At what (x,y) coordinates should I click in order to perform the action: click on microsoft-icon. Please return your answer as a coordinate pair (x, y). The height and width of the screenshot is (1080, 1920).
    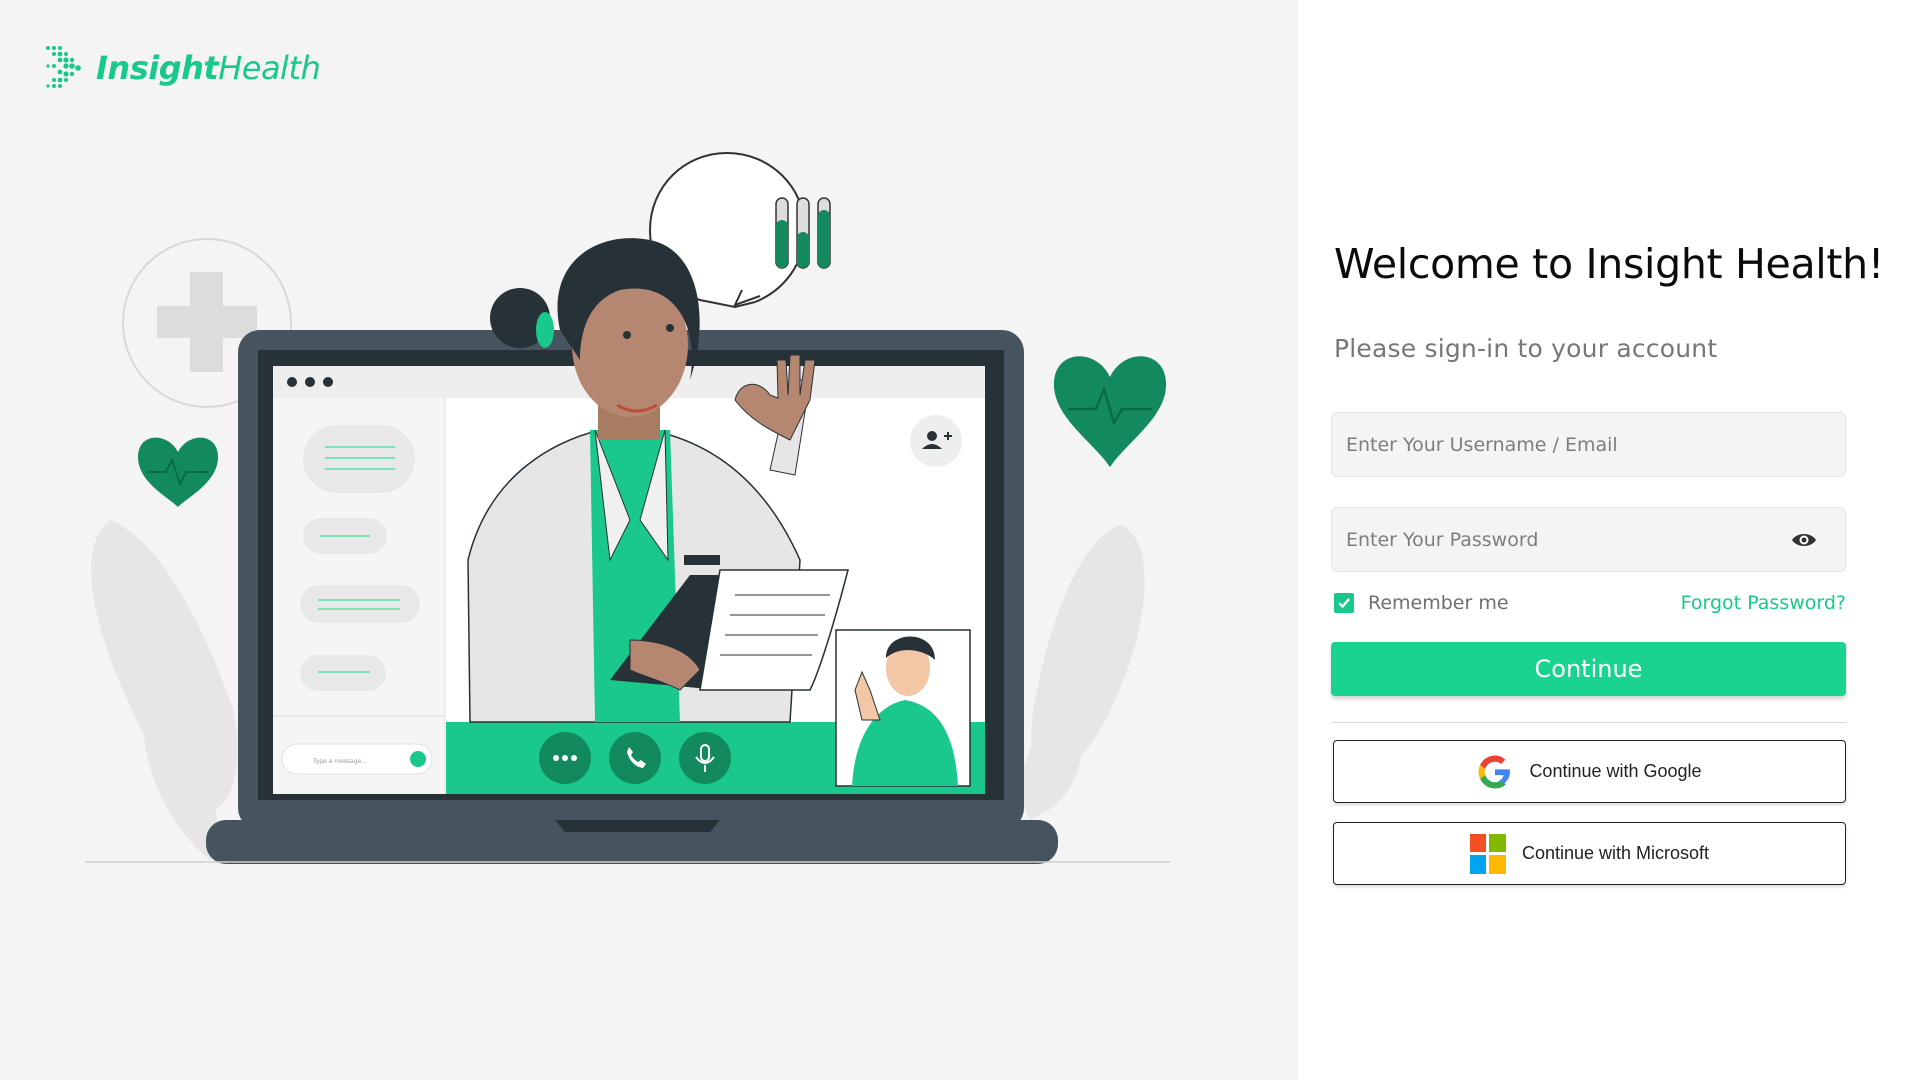
    Looking at the image, I should click on (1487, 853).